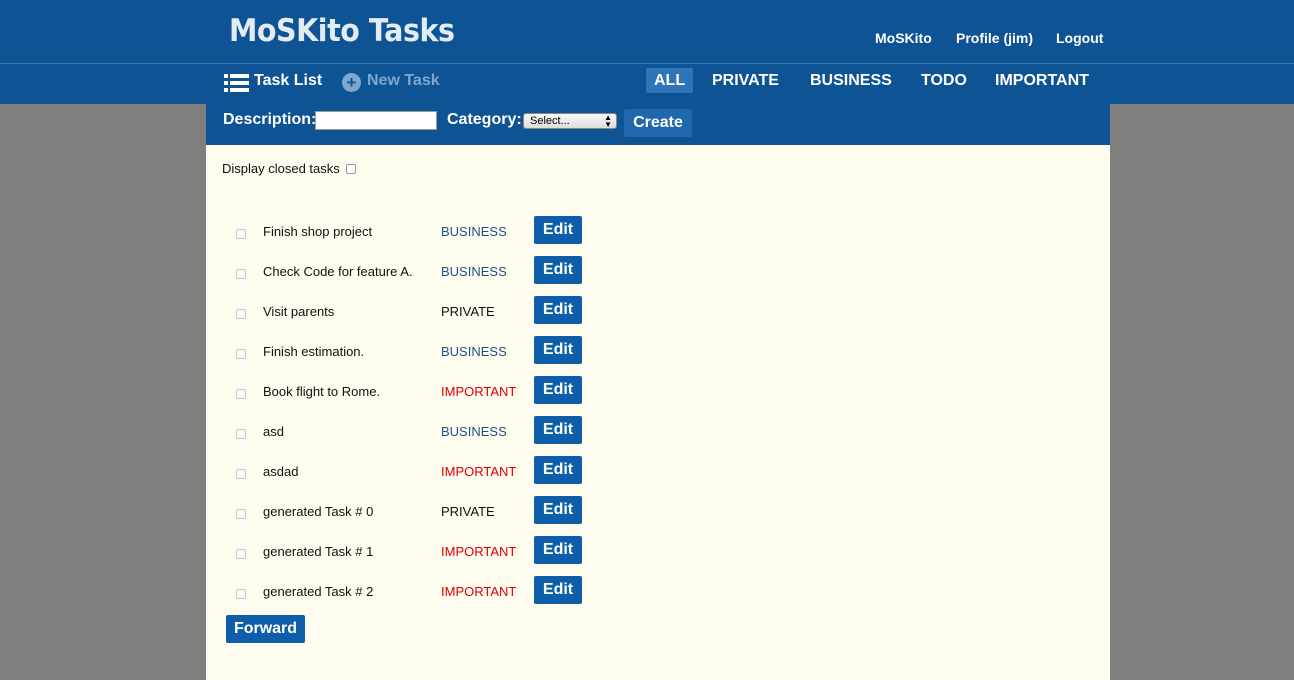 This screenshot has height=680, width=1294. Describe the element at coordinates (647, 276) in the screenshot. I see `task-row: Check Code for feature A. BUSINESS Edit` at that location.